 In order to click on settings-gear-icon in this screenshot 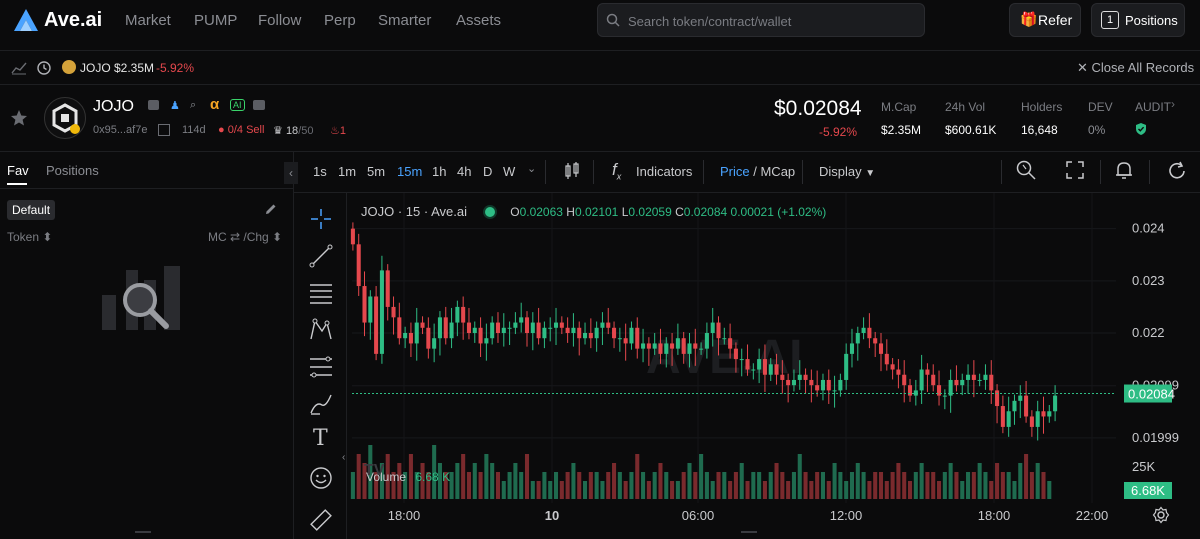, I will do `click(1161, 515)`.